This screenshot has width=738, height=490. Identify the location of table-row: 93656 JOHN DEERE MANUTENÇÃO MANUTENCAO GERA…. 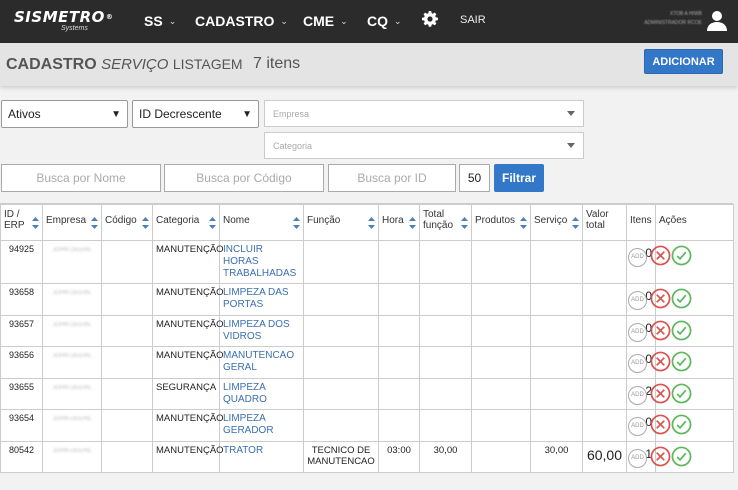
(367, 362).